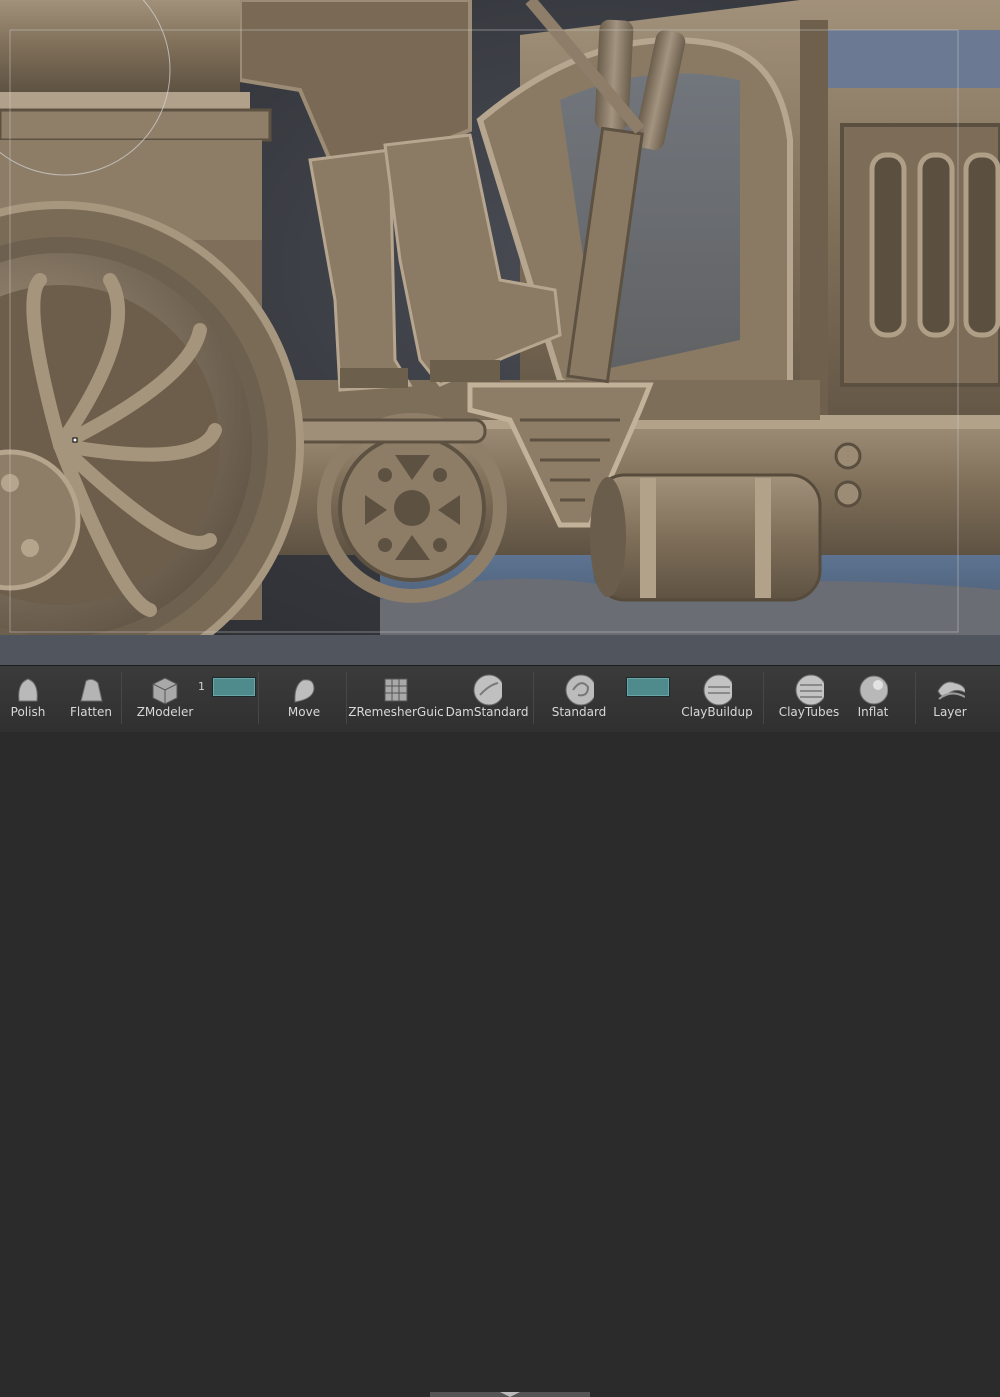  I want to click on barrel, so click(707, 537).